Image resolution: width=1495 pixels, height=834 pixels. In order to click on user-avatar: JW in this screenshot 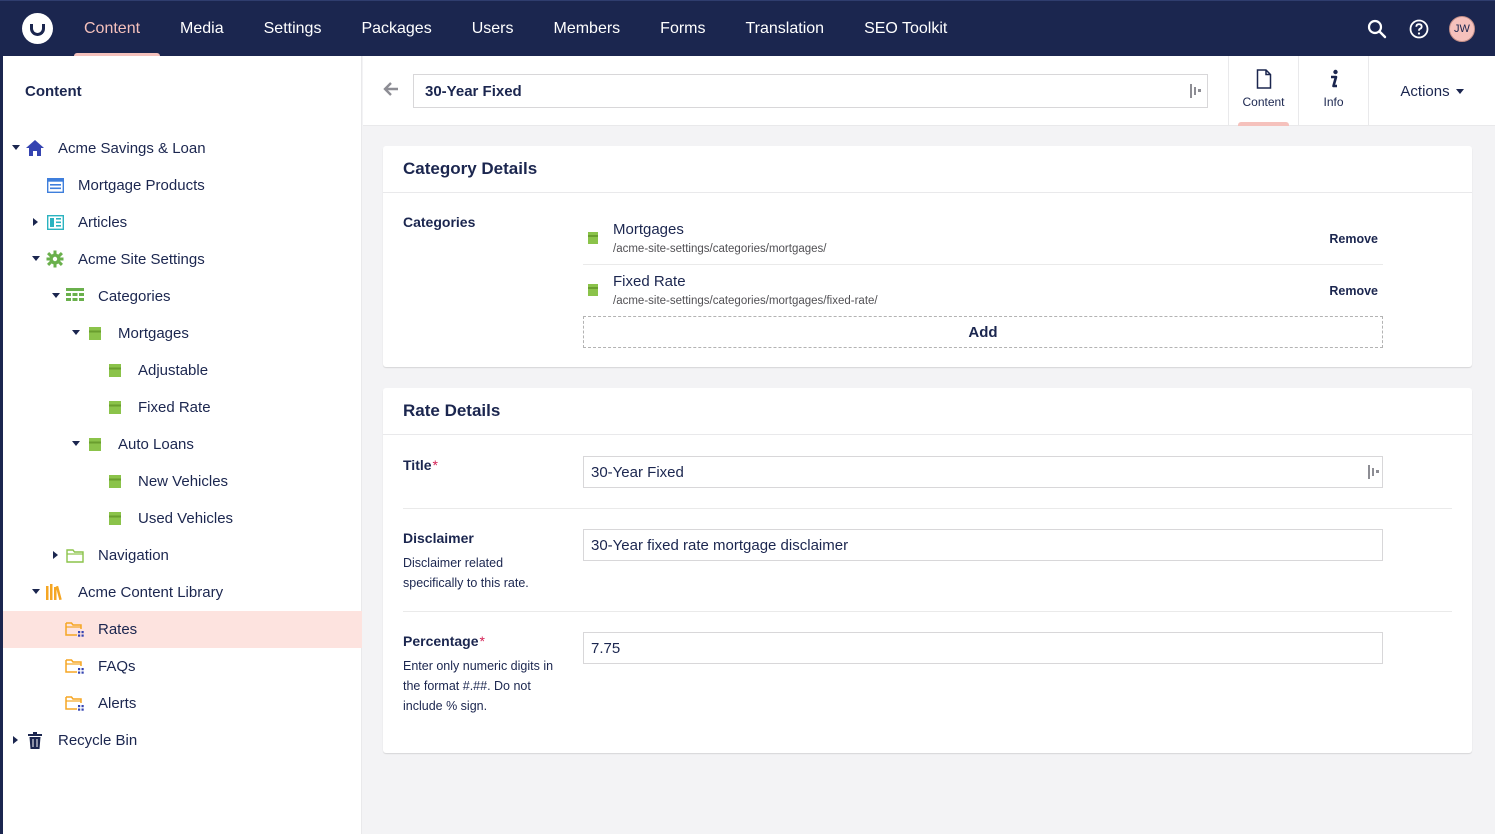, I will do `click(1462, 29)`.